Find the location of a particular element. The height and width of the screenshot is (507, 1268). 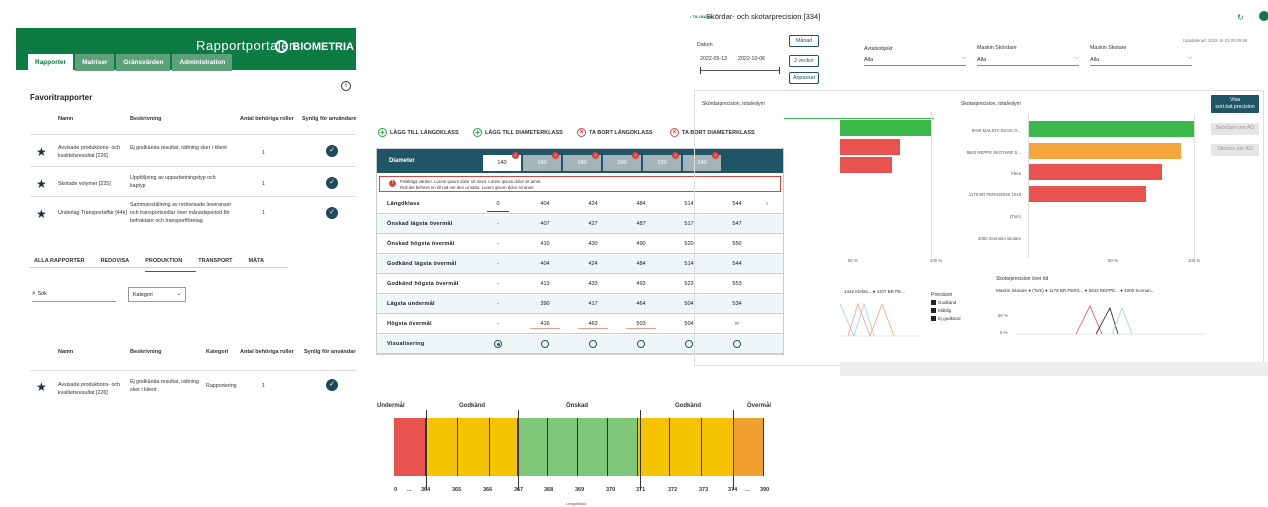

length-scale is located at coordinates (579, 447).